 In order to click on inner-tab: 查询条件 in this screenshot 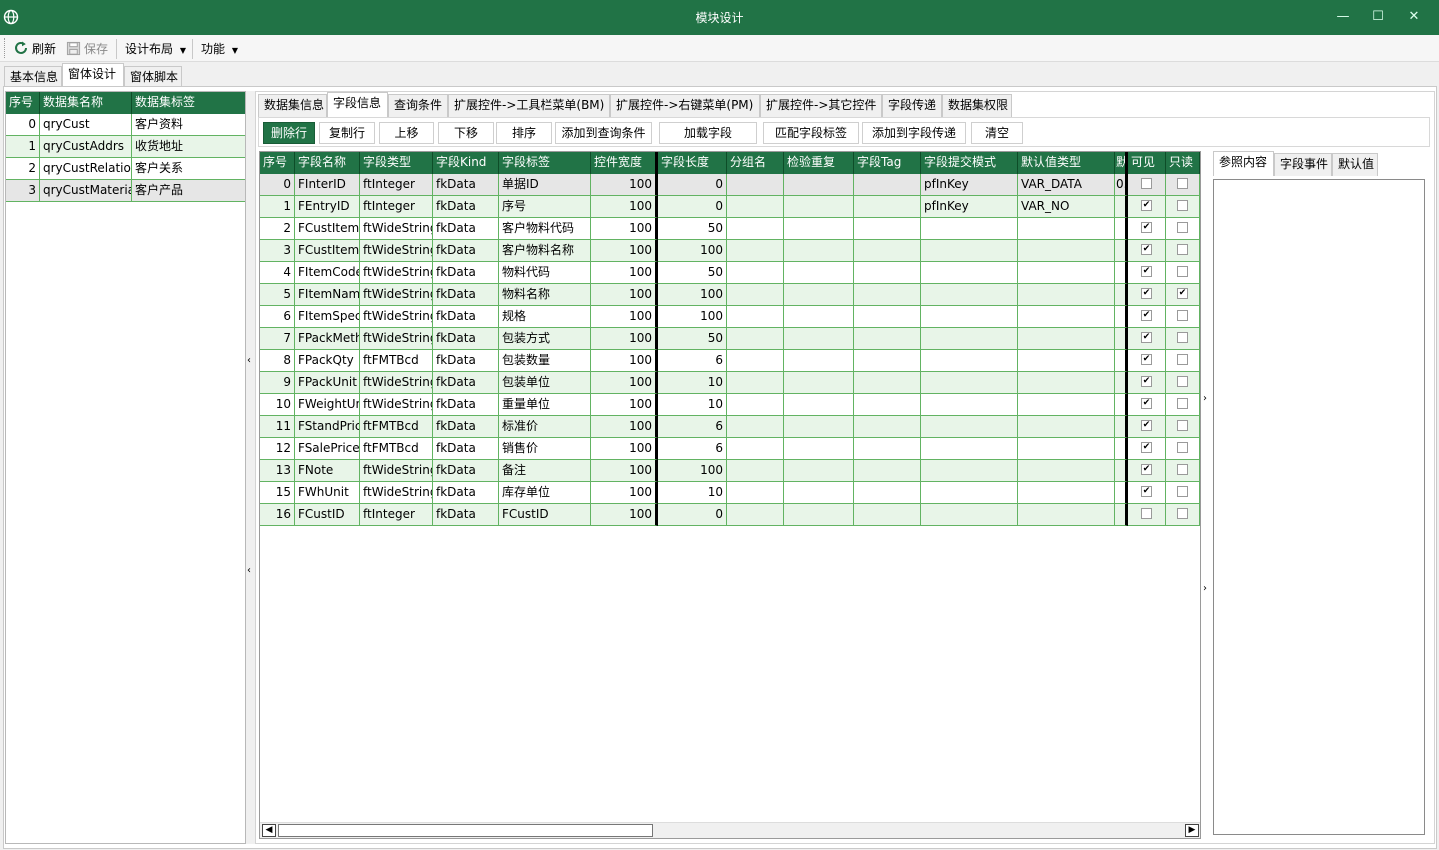, I will do `click(418, 105)`.